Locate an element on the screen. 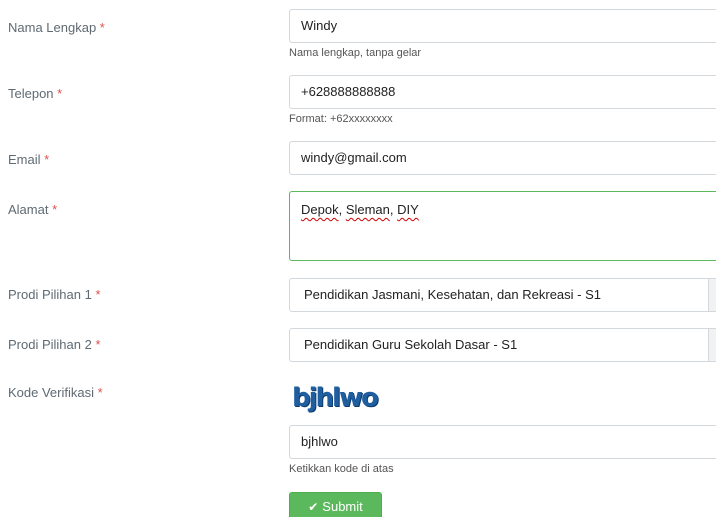 The height and width of the screenshot is (517, 716). submit-button: ✔ Submit is located at coordinates (335, 504).